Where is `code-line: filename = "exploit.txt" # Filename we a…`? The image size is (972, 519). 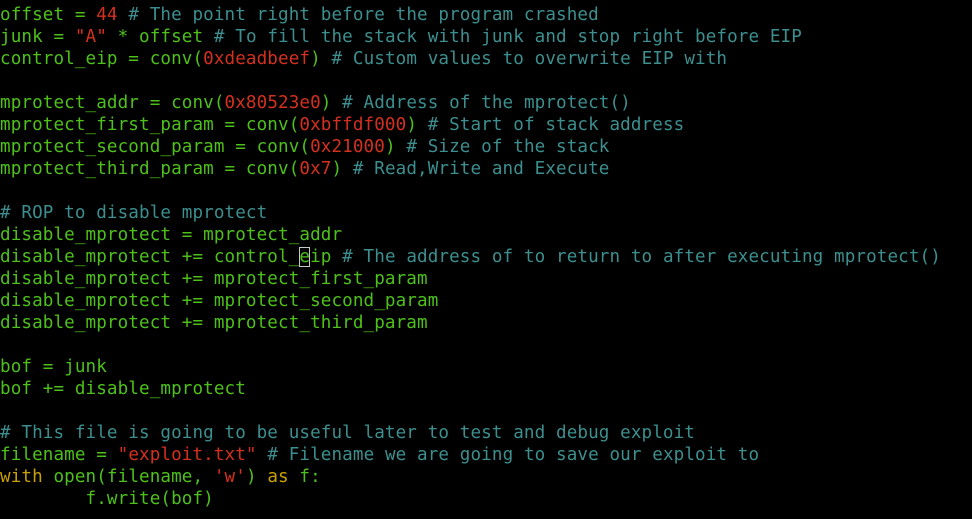
code-line: filename = "exploit.txt" # Filename we a… is located at coordinates (486, 455).